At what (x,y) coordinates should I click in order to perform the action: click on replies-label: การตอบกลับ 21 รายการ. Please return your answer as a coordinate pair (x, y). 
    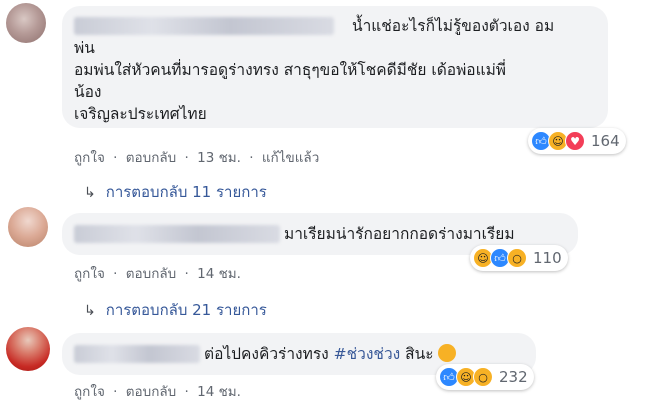
    Looking at the image, I should click on (186, 310).